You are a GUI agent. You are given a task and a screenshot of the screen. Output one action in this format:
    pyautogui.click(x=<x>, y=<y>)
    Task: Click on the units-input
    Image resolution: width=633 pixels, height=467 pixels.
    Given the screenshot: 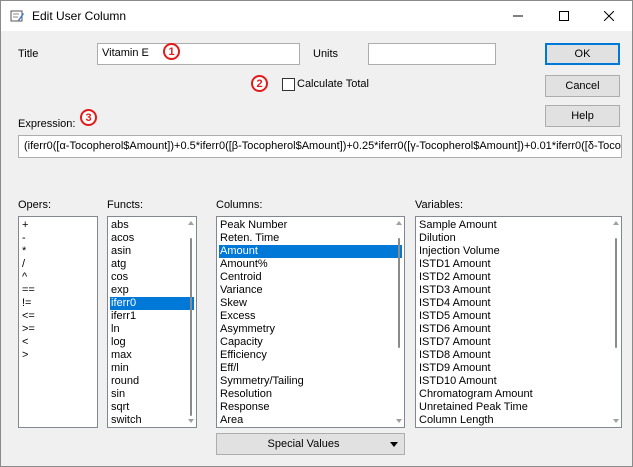 What is the action you would take?
    pyautogui.click(x=432, y=54)
    